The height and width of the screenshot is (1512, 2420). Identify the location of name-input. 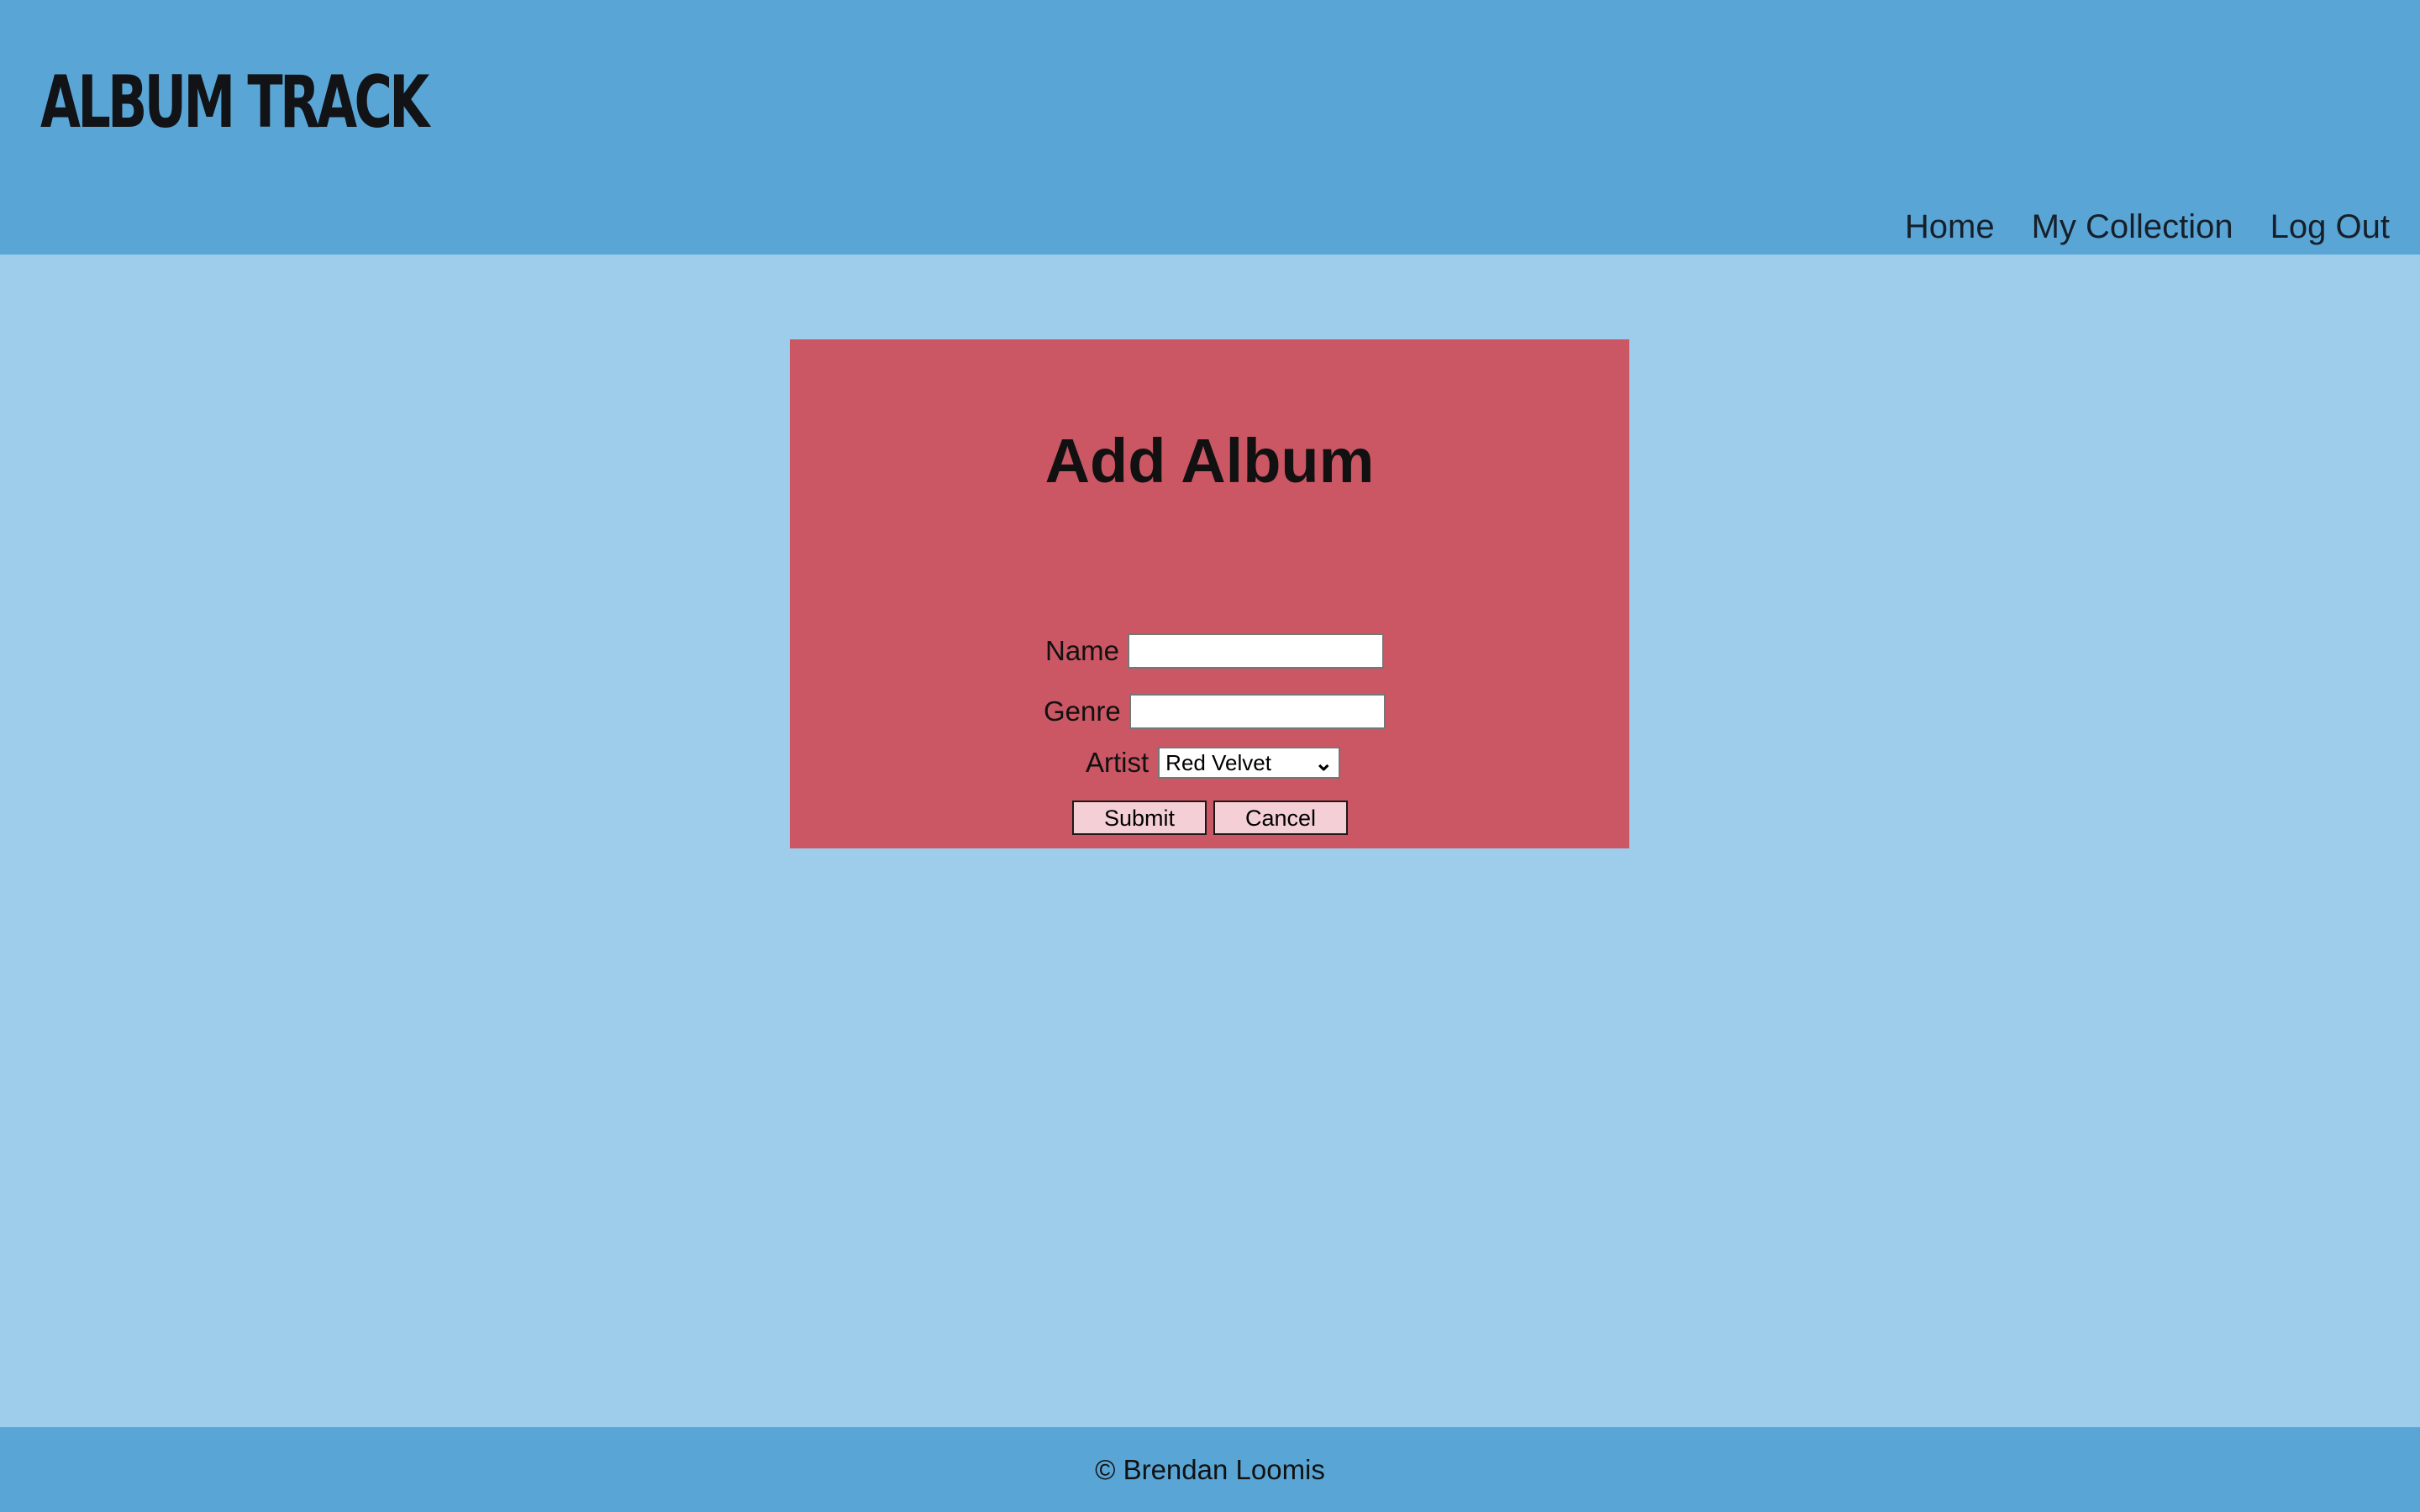
(1256, 651).